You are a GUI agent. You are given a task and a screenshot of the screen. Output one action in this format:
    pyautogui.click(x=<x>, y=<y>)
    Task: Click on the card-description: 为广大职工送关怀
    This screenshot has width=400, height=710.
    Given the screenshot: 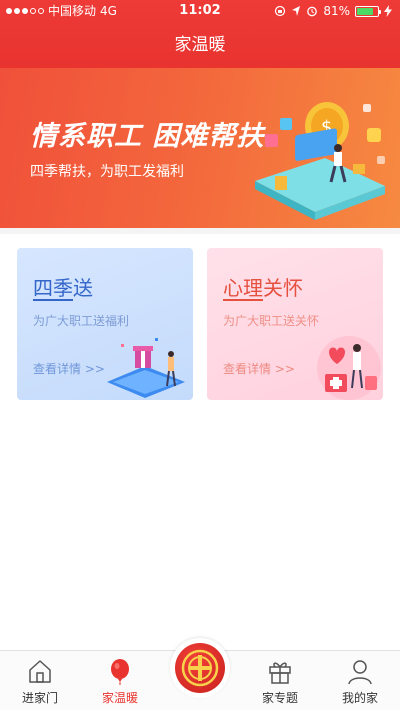 What is the action you would take?
    pyautogui.click(x=271, y=321)
    